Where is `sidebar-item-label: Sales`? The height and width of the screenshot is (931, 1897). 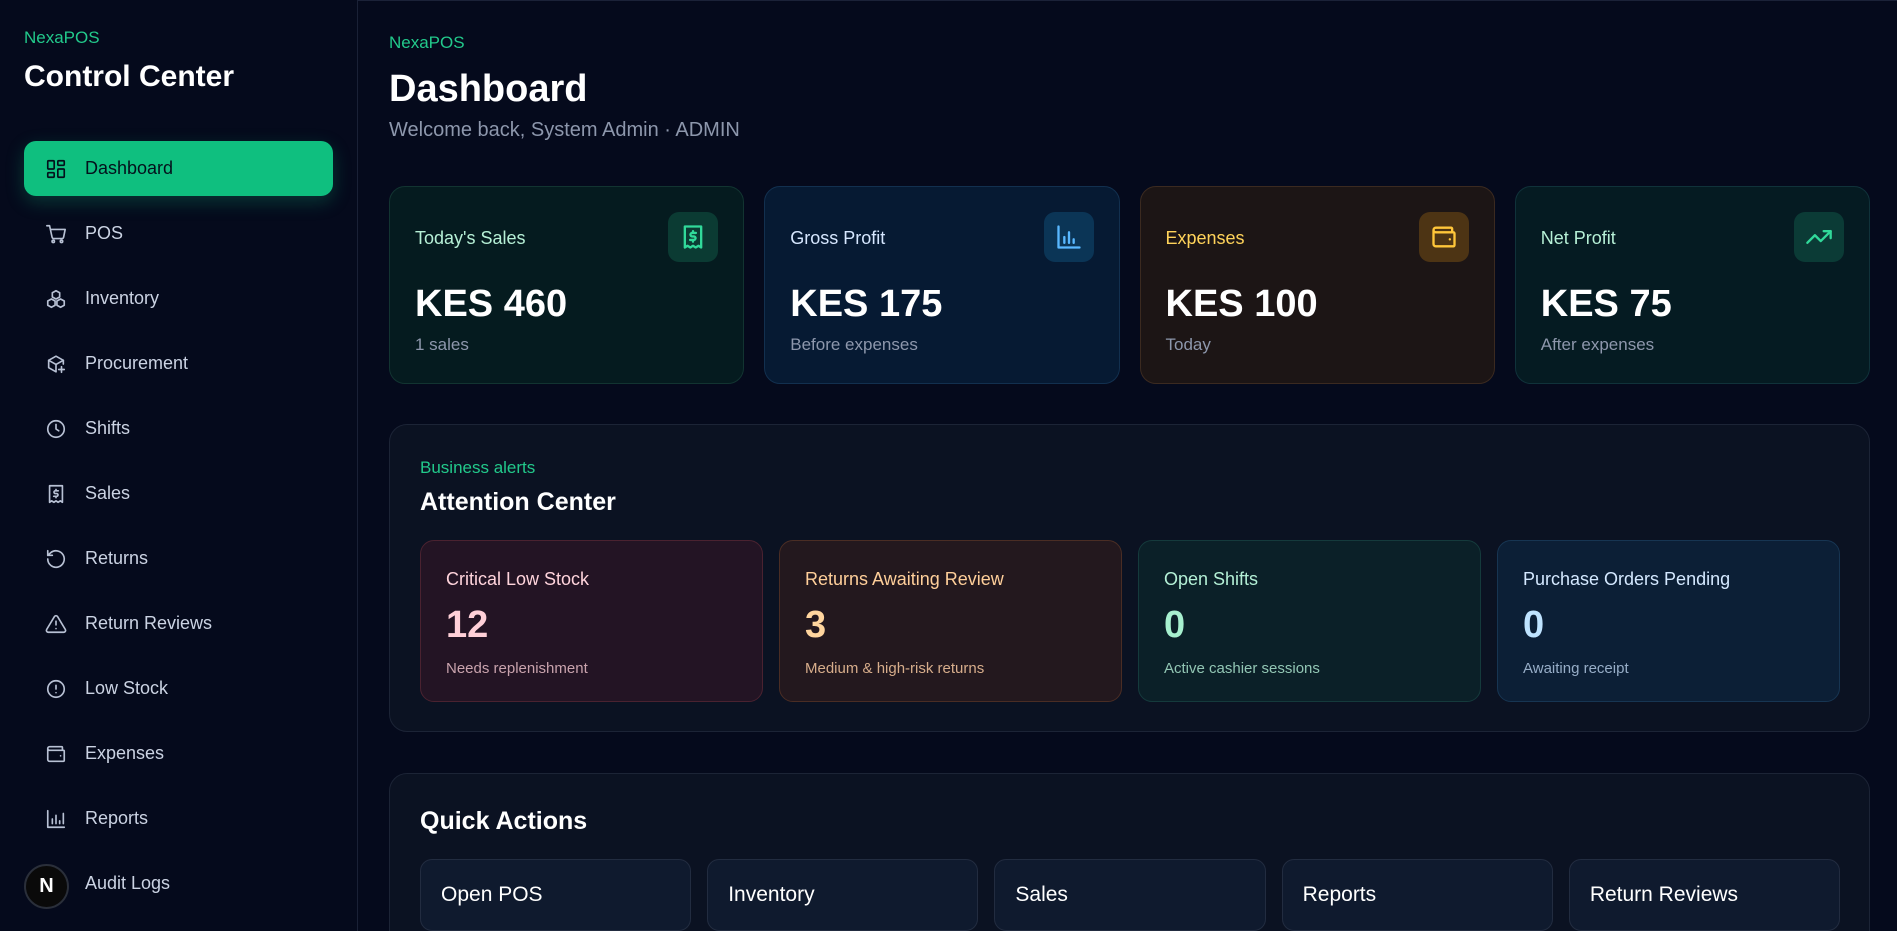 sidebar-item-label: Sales is located at coordinates (108, 493).